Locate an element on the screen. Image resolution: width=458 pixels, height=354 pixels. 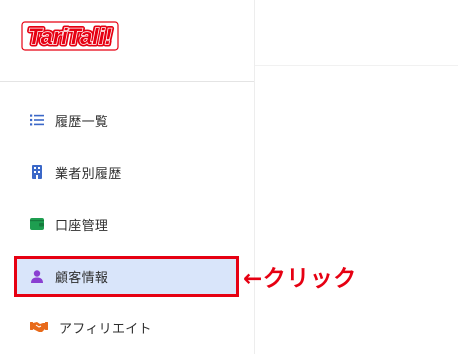
sidebar-item-affiliate: アフィリエイト is located at coordinates (127, 327).